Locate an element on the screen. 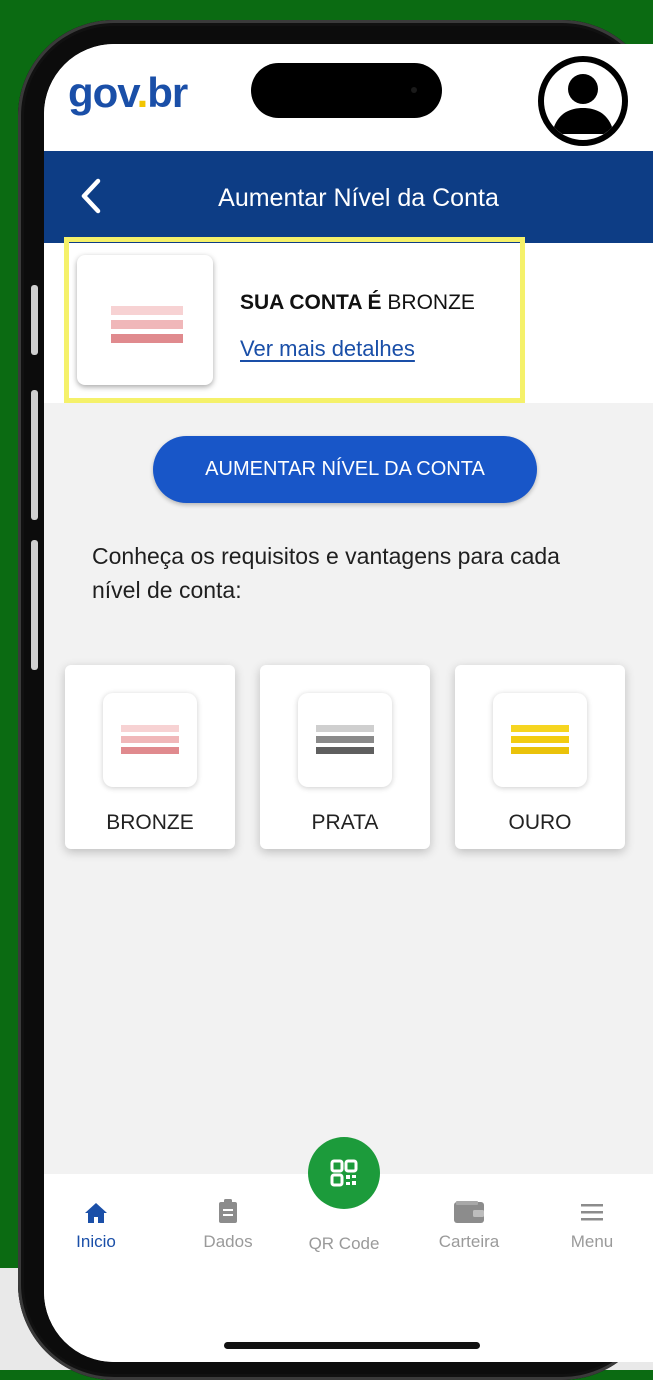 This screenshot has width=653, height=1380. ouro-level-icon is located at coordinates (540, 740).